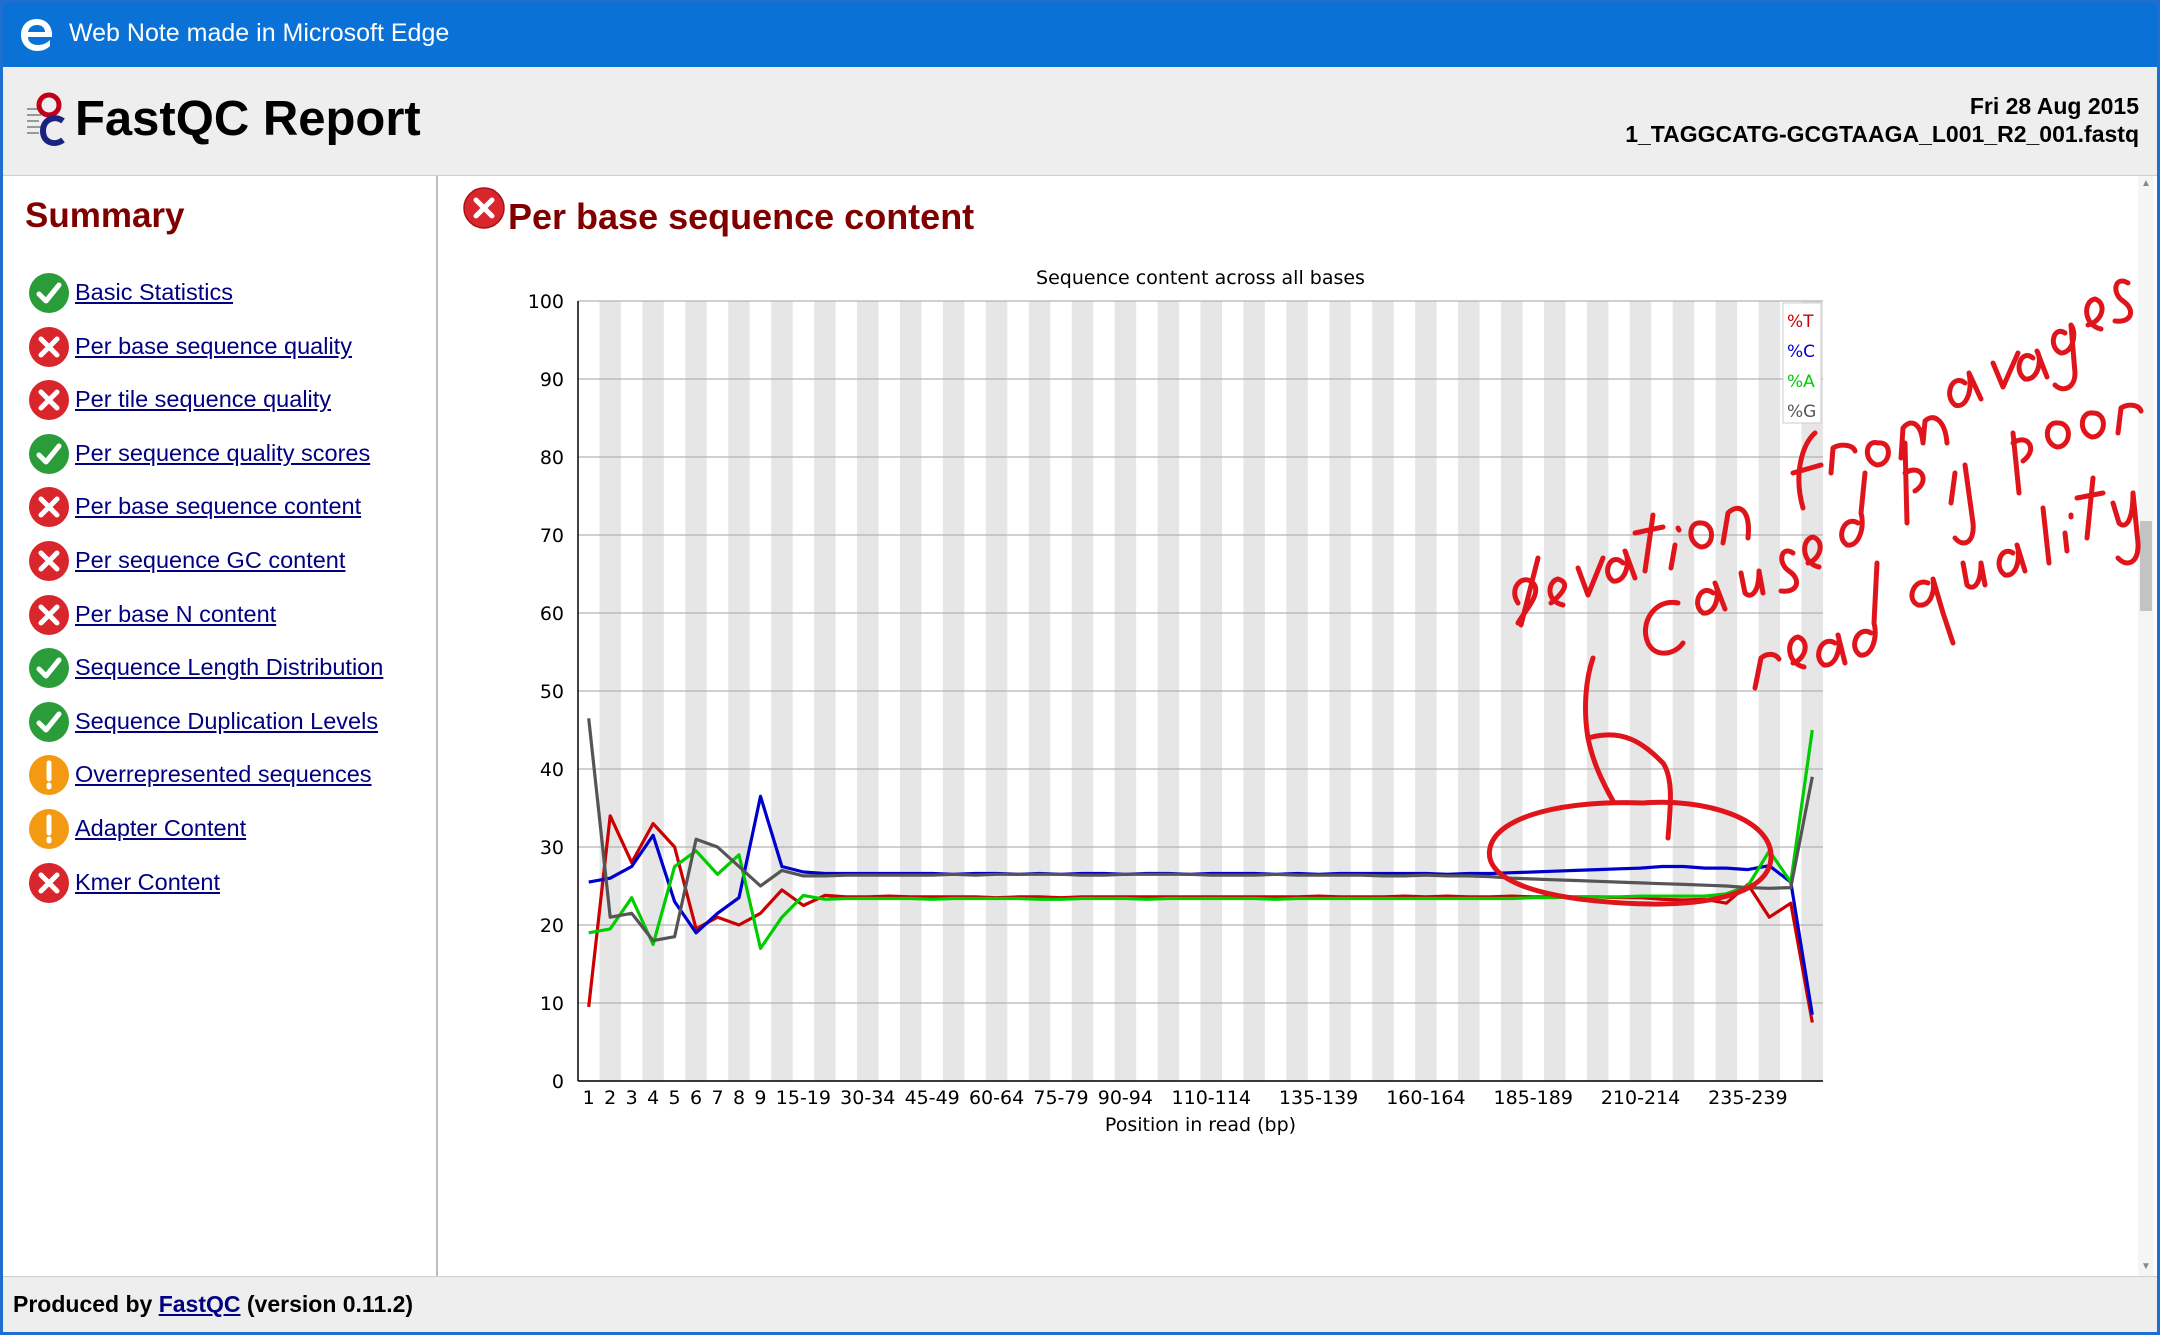 Image resolution: width=2160 pixels, height=1335 pixels. What do you see at coordinates (175, 614) in the screenshot?
I see `sidebar-item-link: Per base N content` at bounding box center [175, 614].